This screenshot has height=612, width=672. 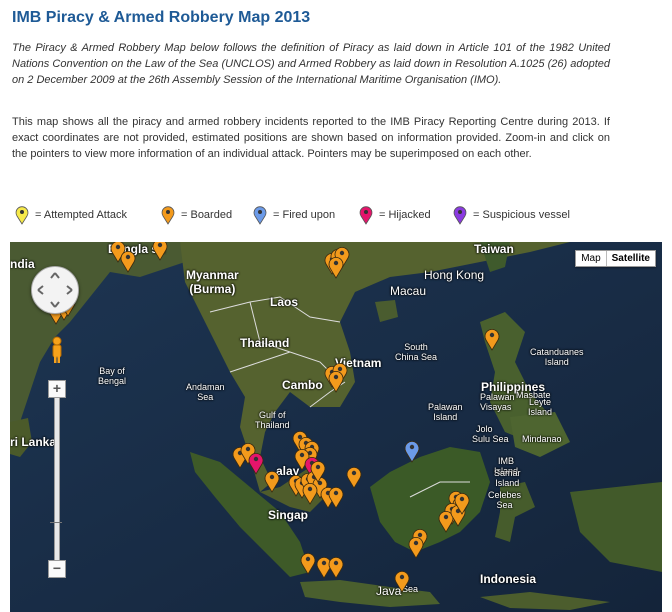 I want to click on legend-label: = Boarded, so click(x=207, y=215).